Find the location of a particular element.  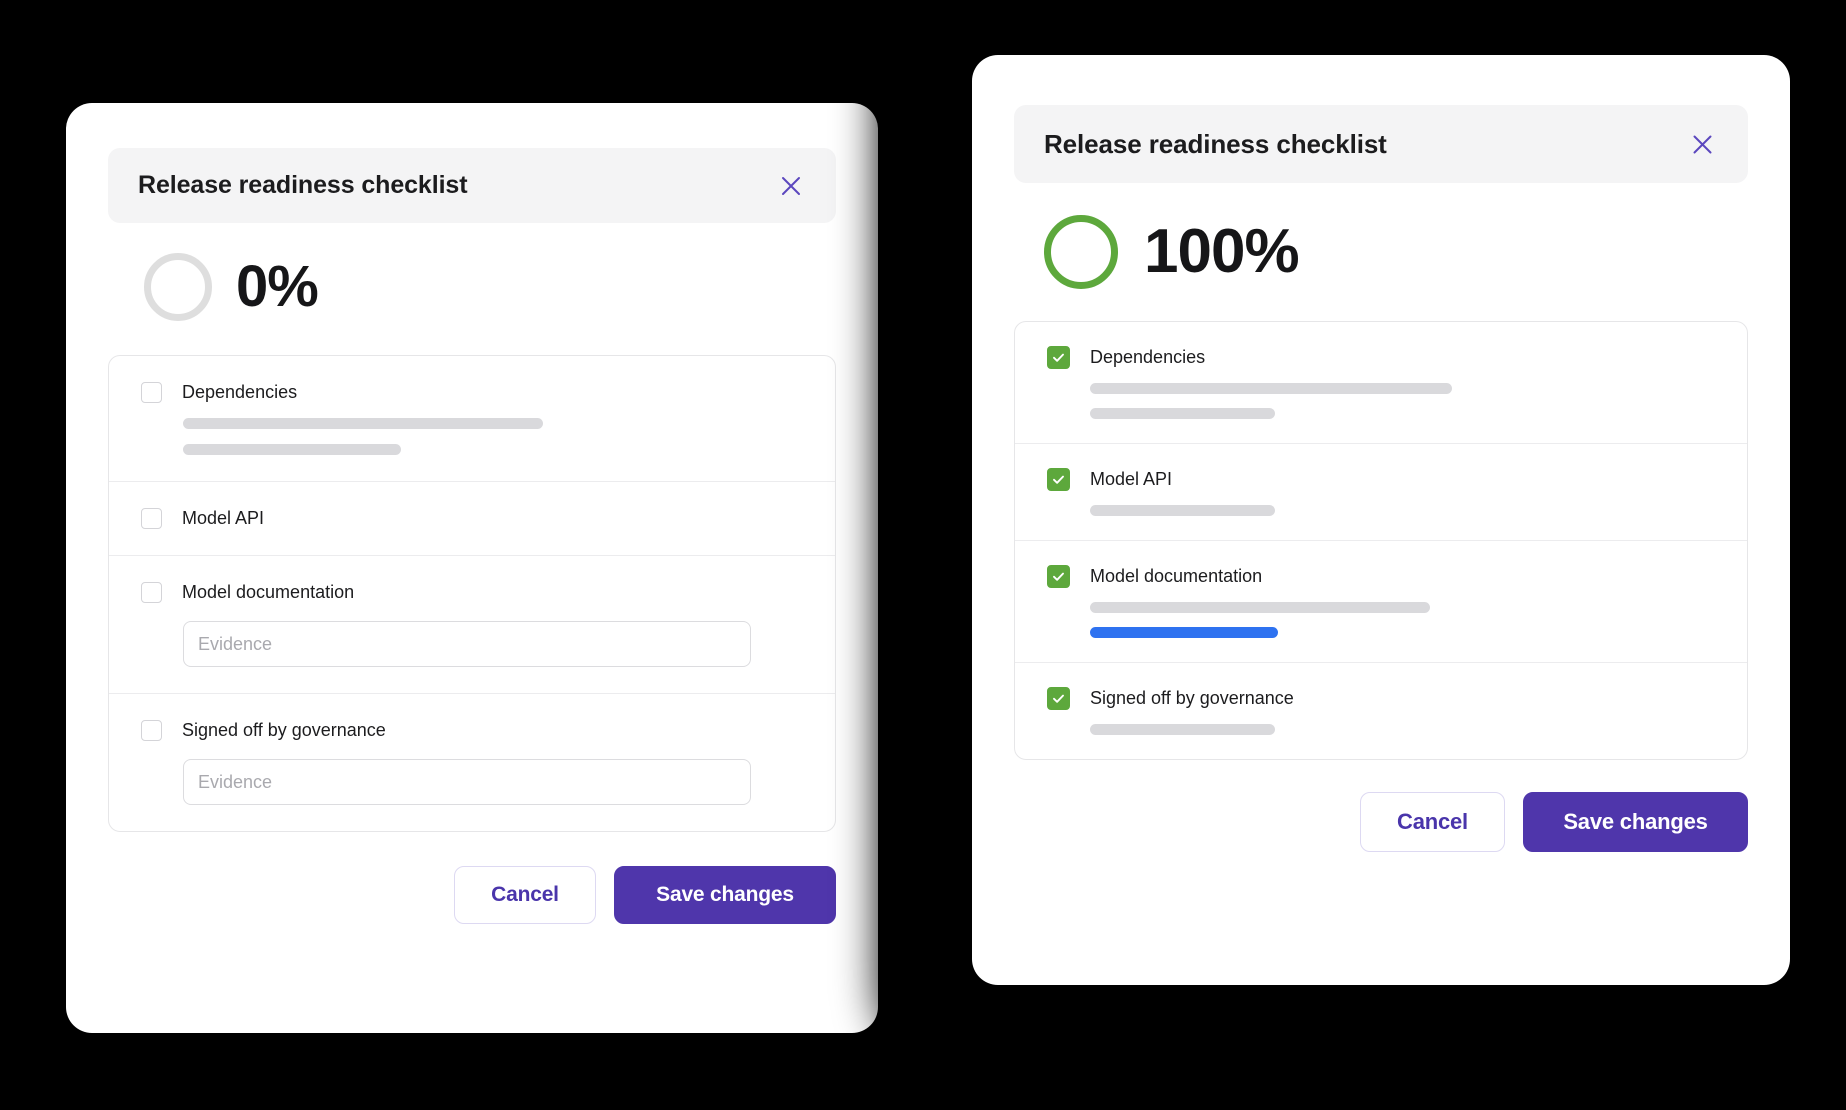

progress-summary: 100% is located at coordinates (1417, 252).